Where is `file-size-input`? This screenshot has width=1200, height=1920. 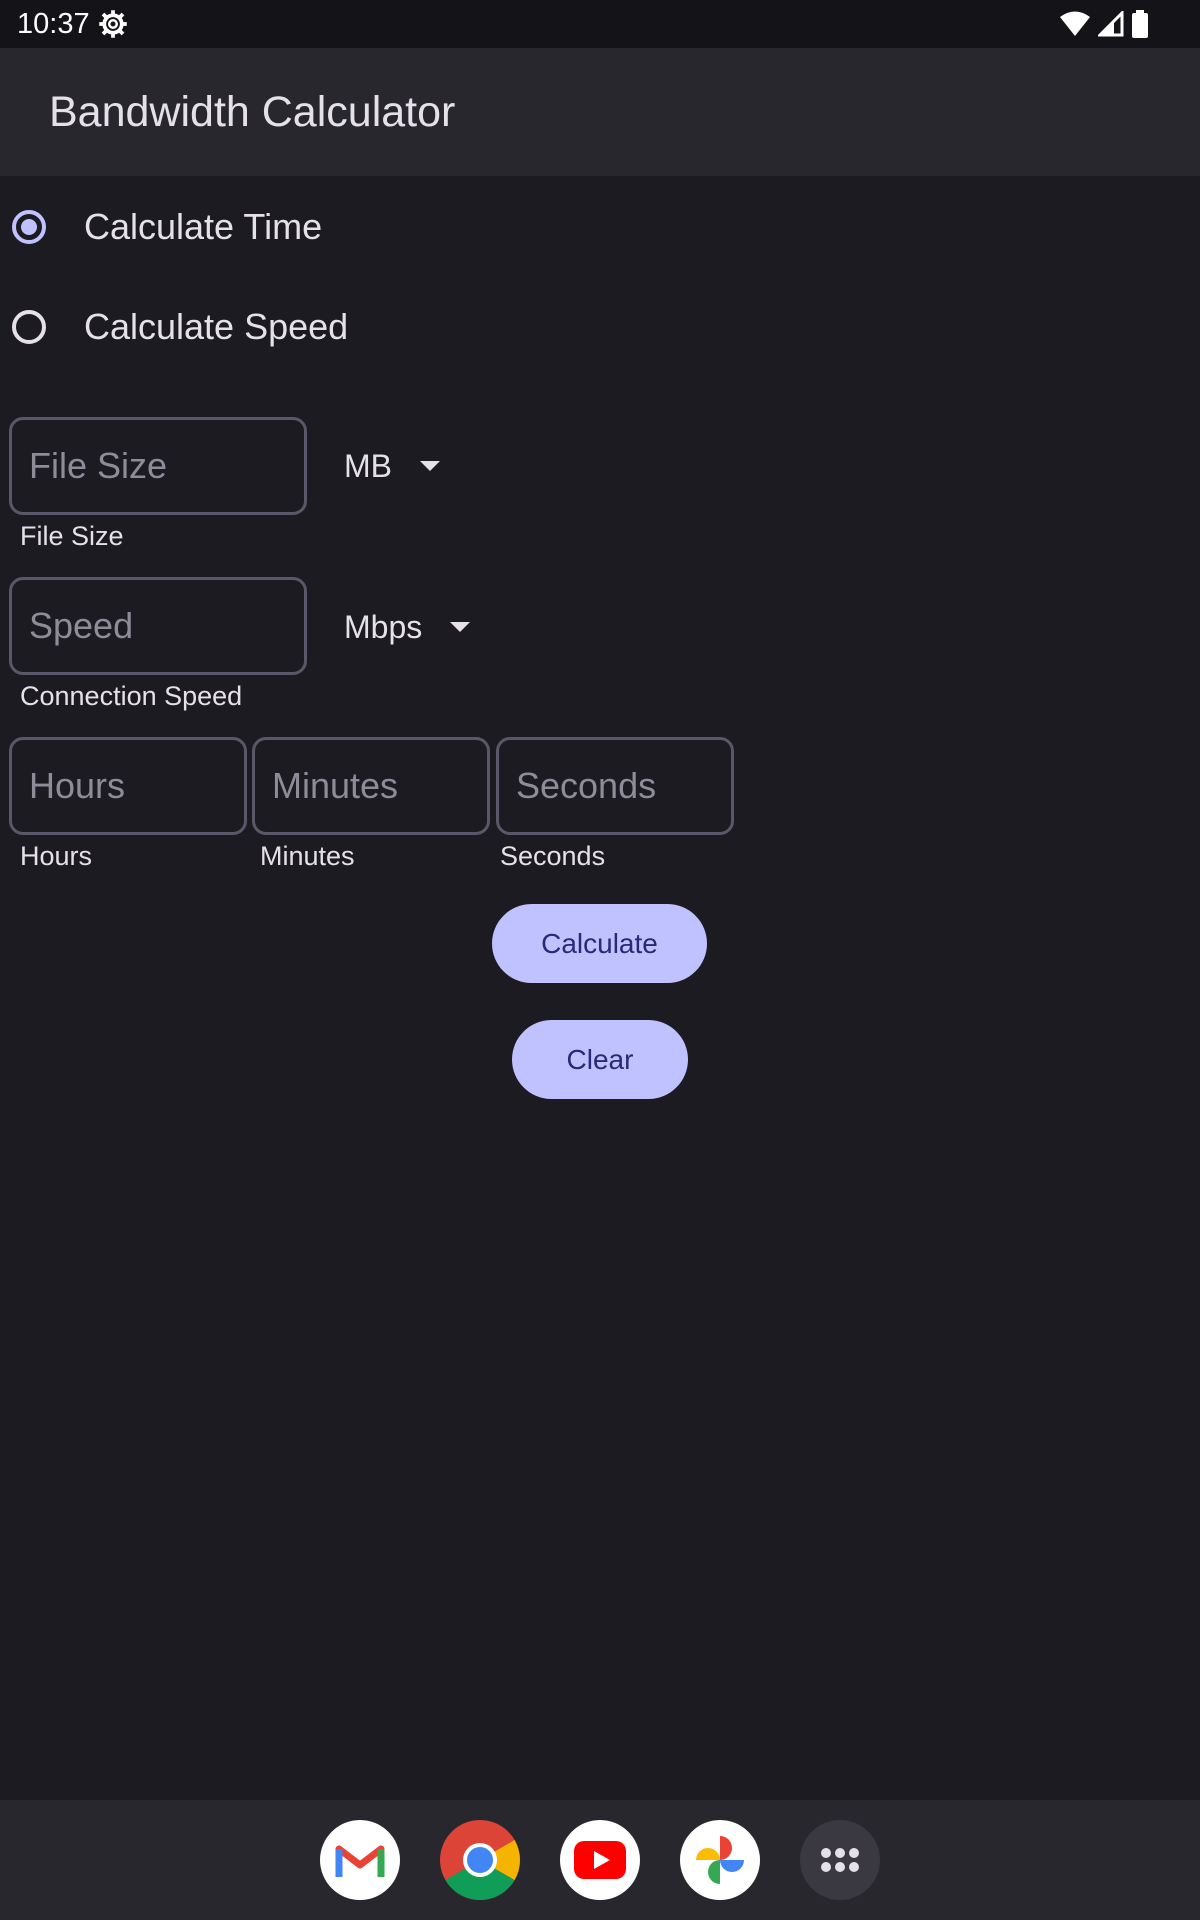 file-size-input is located at coordinates (158, 466).